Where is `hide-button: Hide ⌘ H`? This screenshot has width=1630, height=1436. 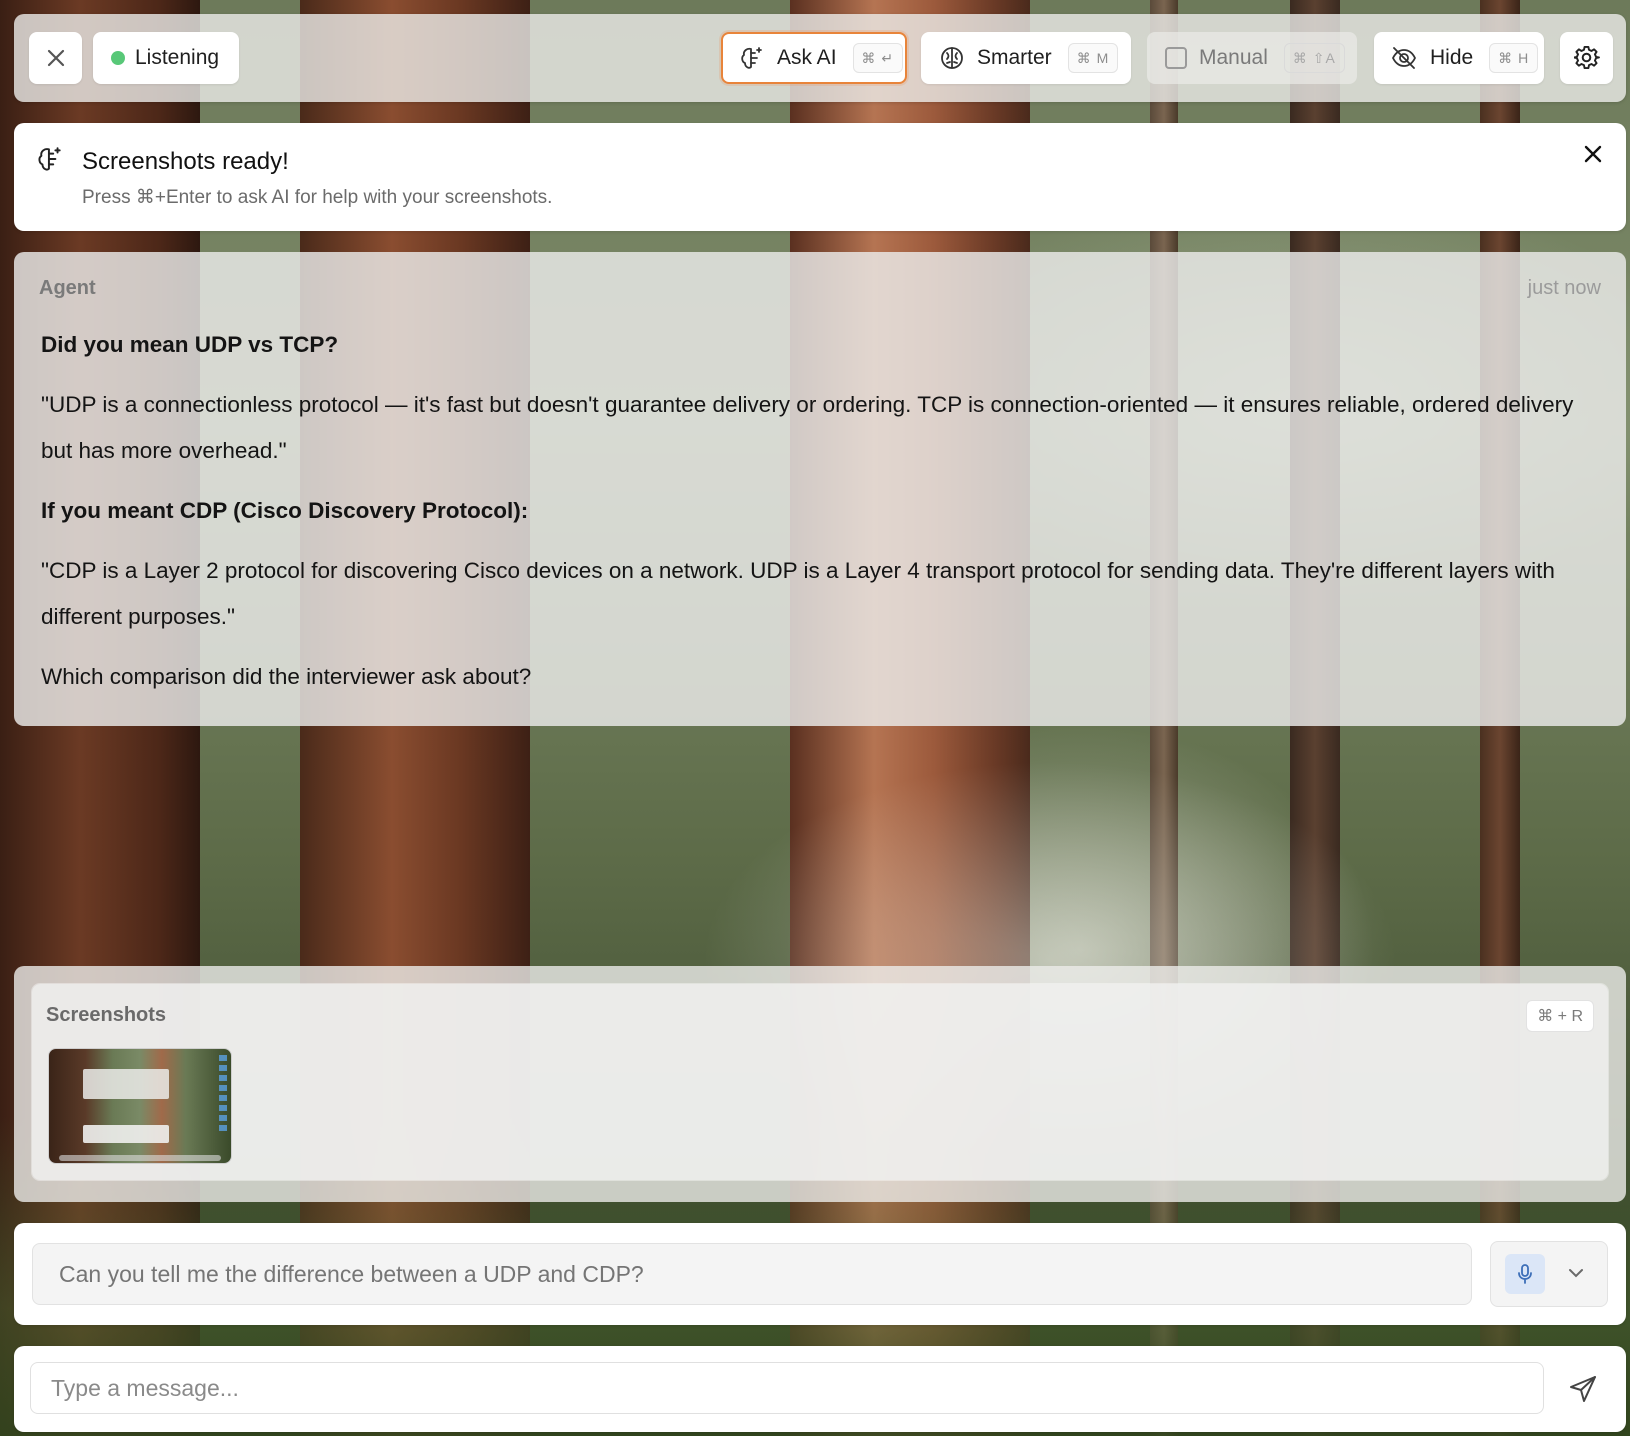 hide-button: Hide ⌘ H is located at coordinates (1459, 58).